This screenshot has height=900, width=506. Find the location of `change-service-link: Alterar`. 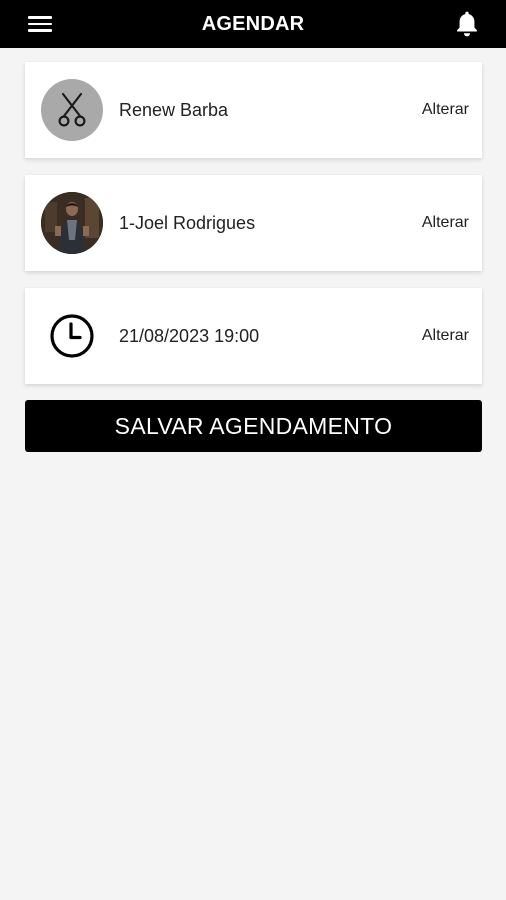

change-service-link: Alterar is located at coordinates (445, 110).